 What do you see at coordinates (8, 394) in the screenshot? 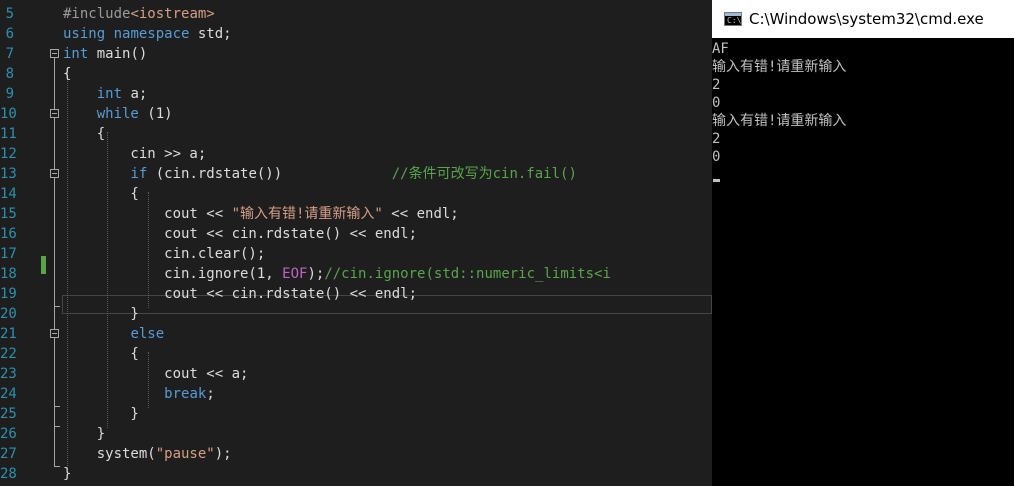
I see `line-number: 24` at bounding box center [8, 394].